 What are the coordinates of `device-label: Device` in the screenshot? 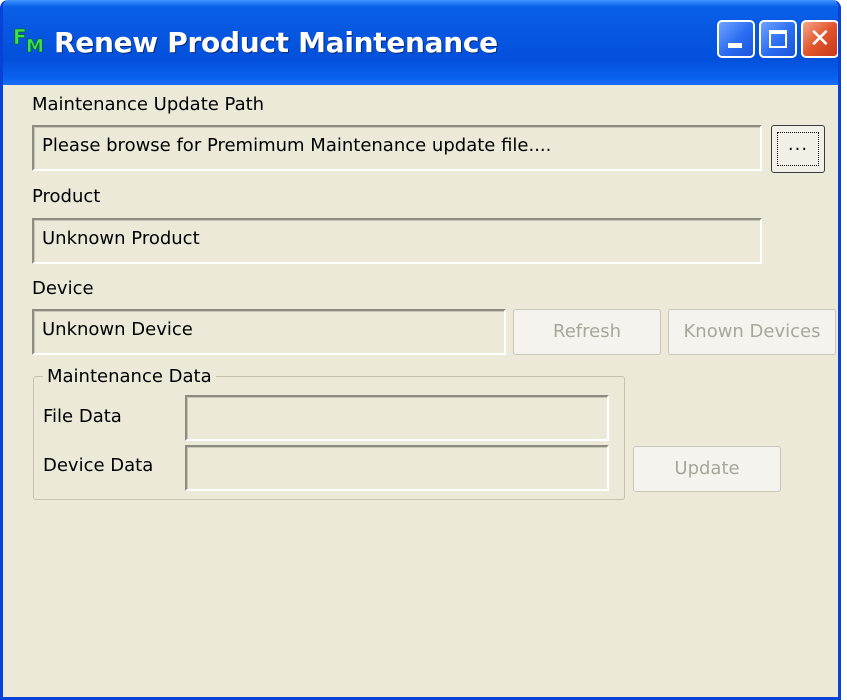 It's located at (63, 288).